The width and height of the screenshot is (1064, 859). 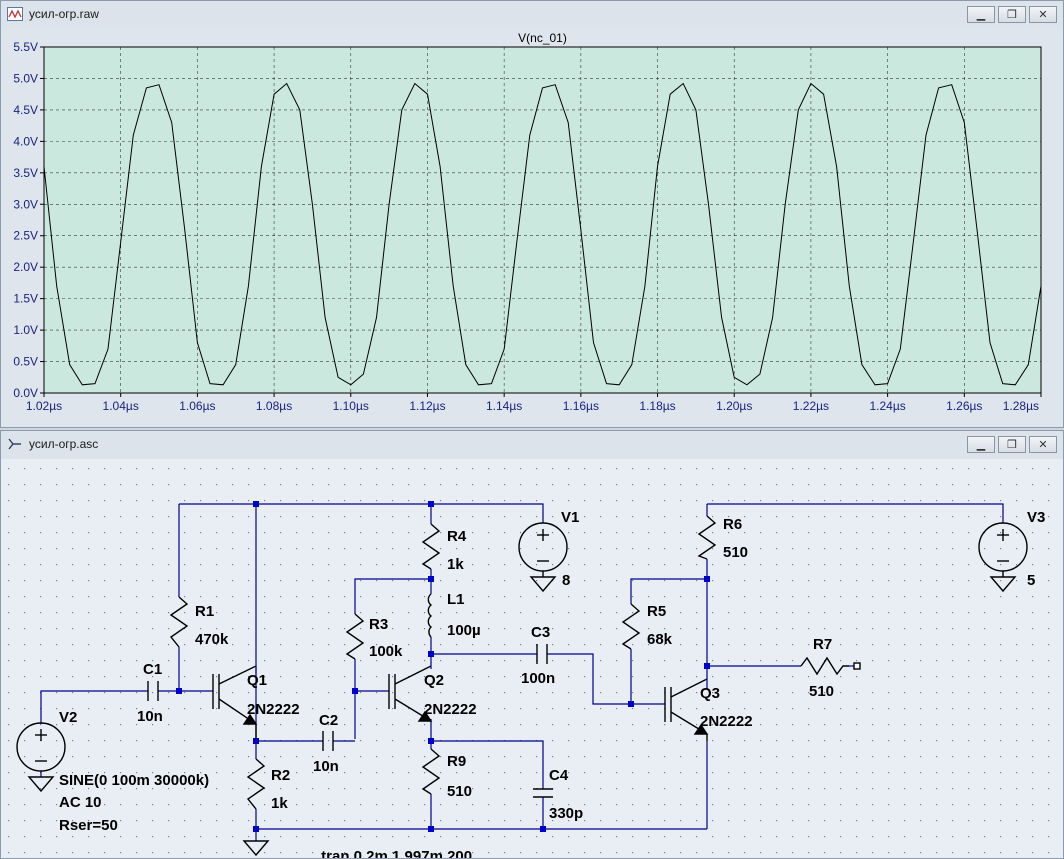 I want to click on waveform-app-icon, so click(x=15, y=14).